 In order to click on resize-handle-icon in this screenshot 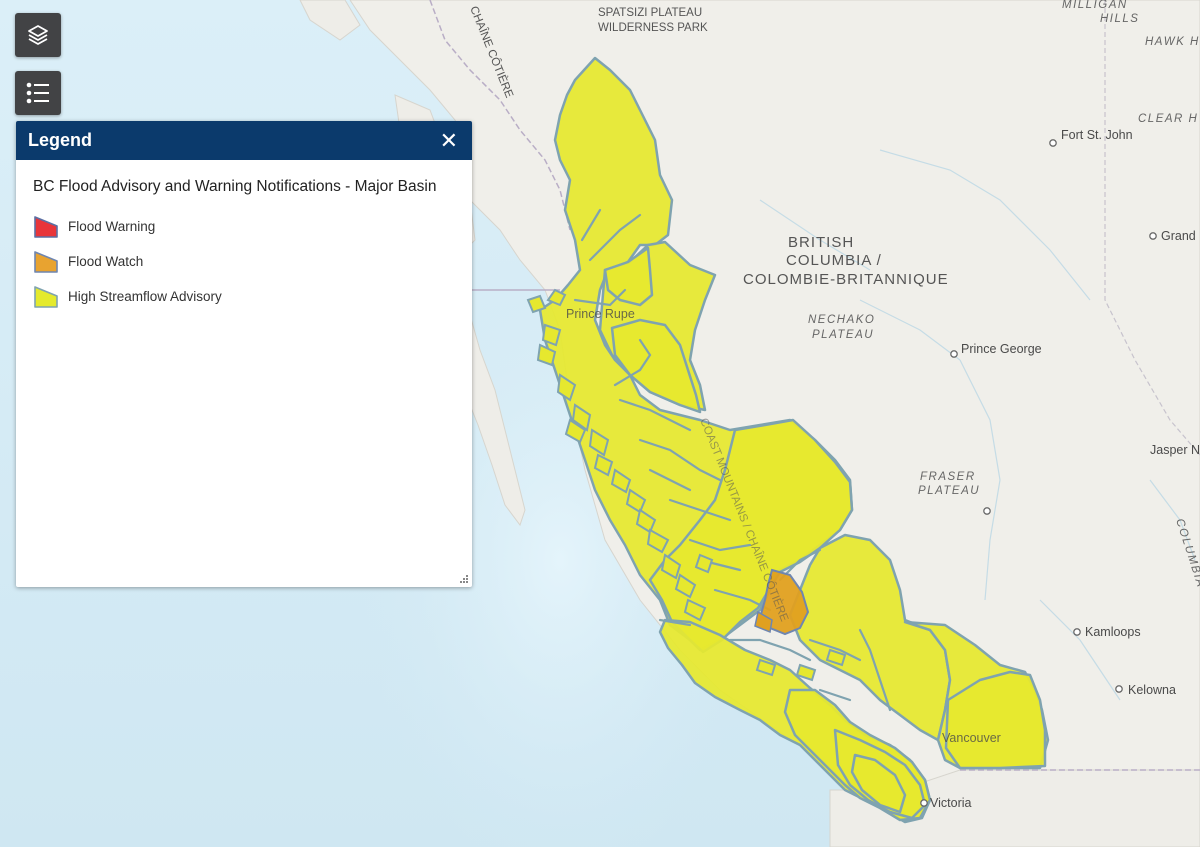, I will do `click(464, 579)`.